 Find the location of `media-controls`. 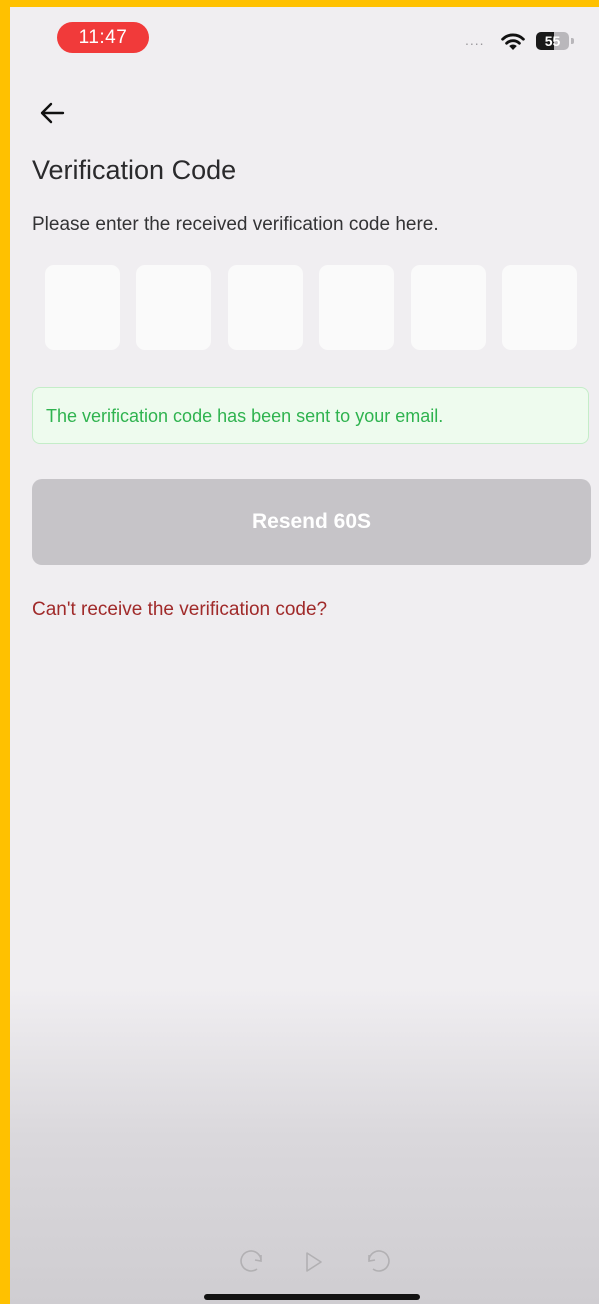

media-controls is located at coordinates (315, 1261).